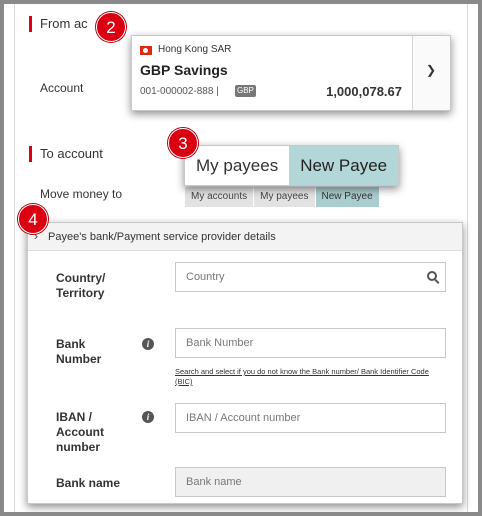 The width and height of the screenshot is (482, 516). Describe the element at coordinates (431, 70) in the screenshot. I see `chevron-down-icon: ❯` at that location.